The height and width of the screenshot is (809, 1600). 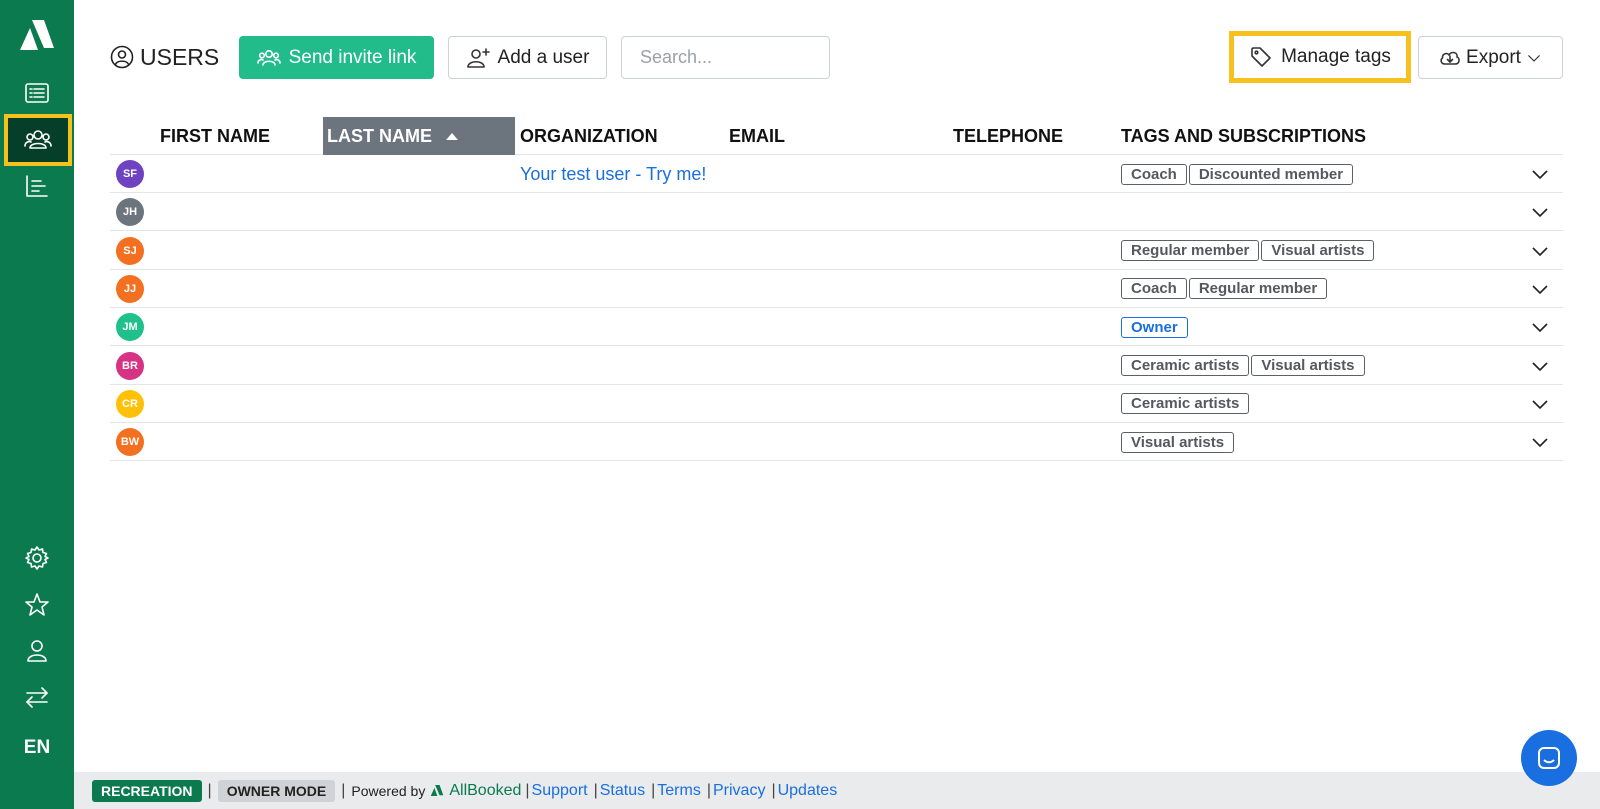 What do you see at coordinates (388, 790) in the screenshot?
I see `powered-by-text: Powered by` at bounding box center [388, 790].